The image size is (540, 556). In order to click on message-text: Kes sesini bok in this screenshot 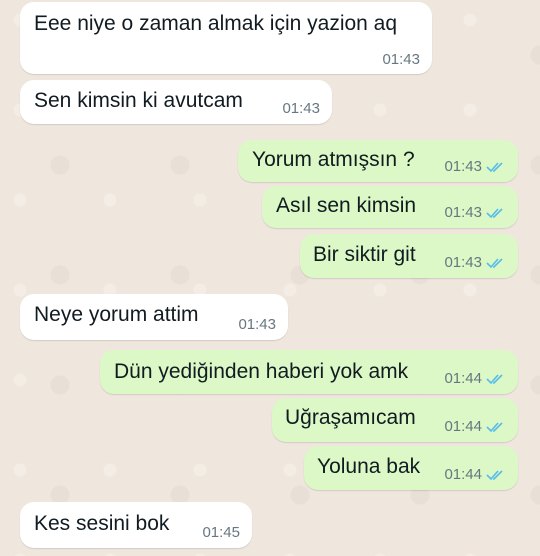, I will do `click(102, 523)`.